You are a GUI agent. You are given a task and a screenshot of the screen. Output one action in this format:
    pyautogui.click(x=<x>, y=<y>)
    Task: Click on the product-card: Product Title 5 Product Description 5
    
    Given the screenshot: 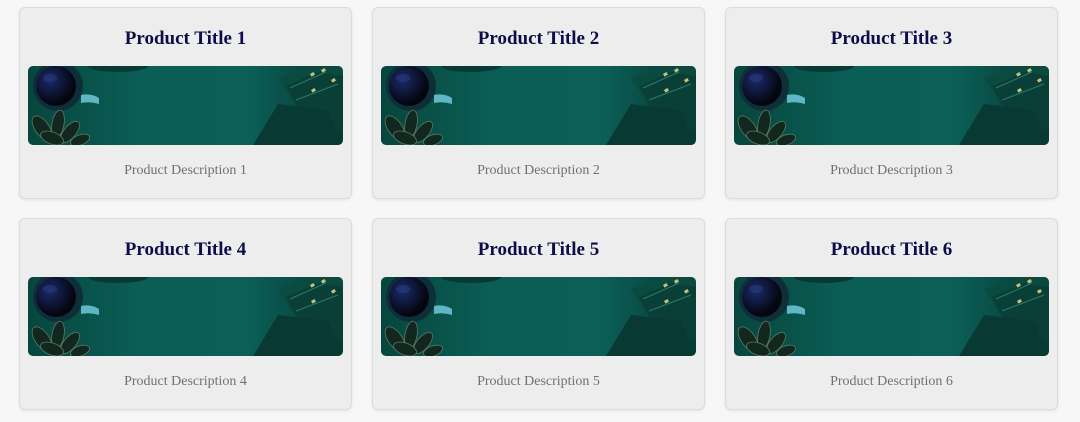 What is the action you would take?
    pyautogui.click(x=538, y=314)
    